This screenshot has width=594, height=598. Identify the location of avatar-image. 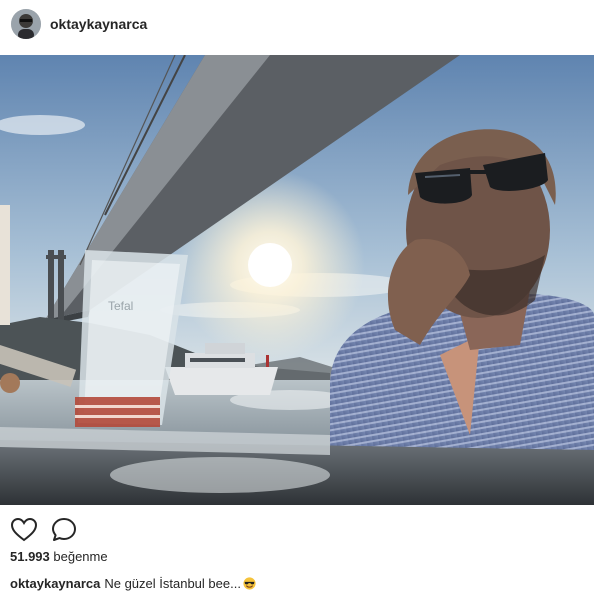
(26, 24).